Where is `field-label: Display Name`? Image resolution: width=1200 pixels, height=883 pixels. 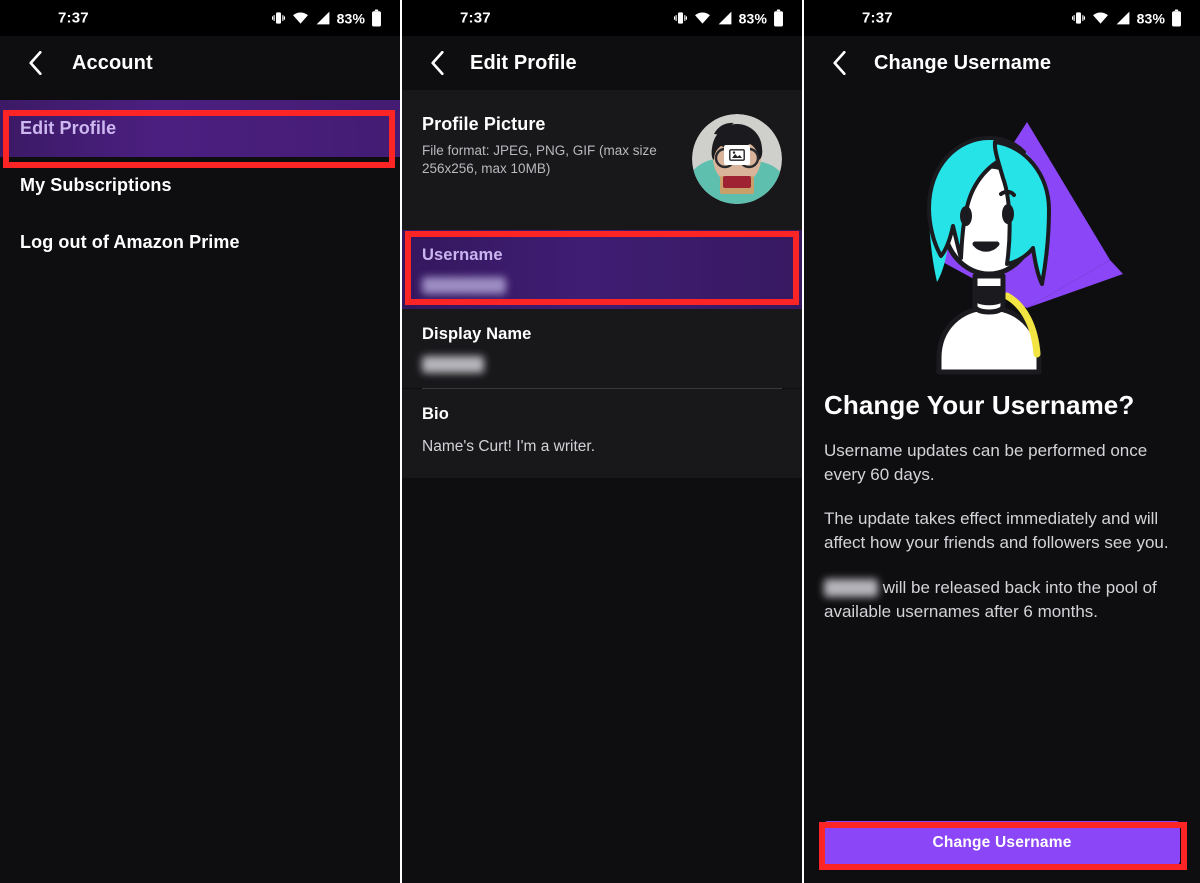
field-label: Display Name is located at coordinates (477, 334).